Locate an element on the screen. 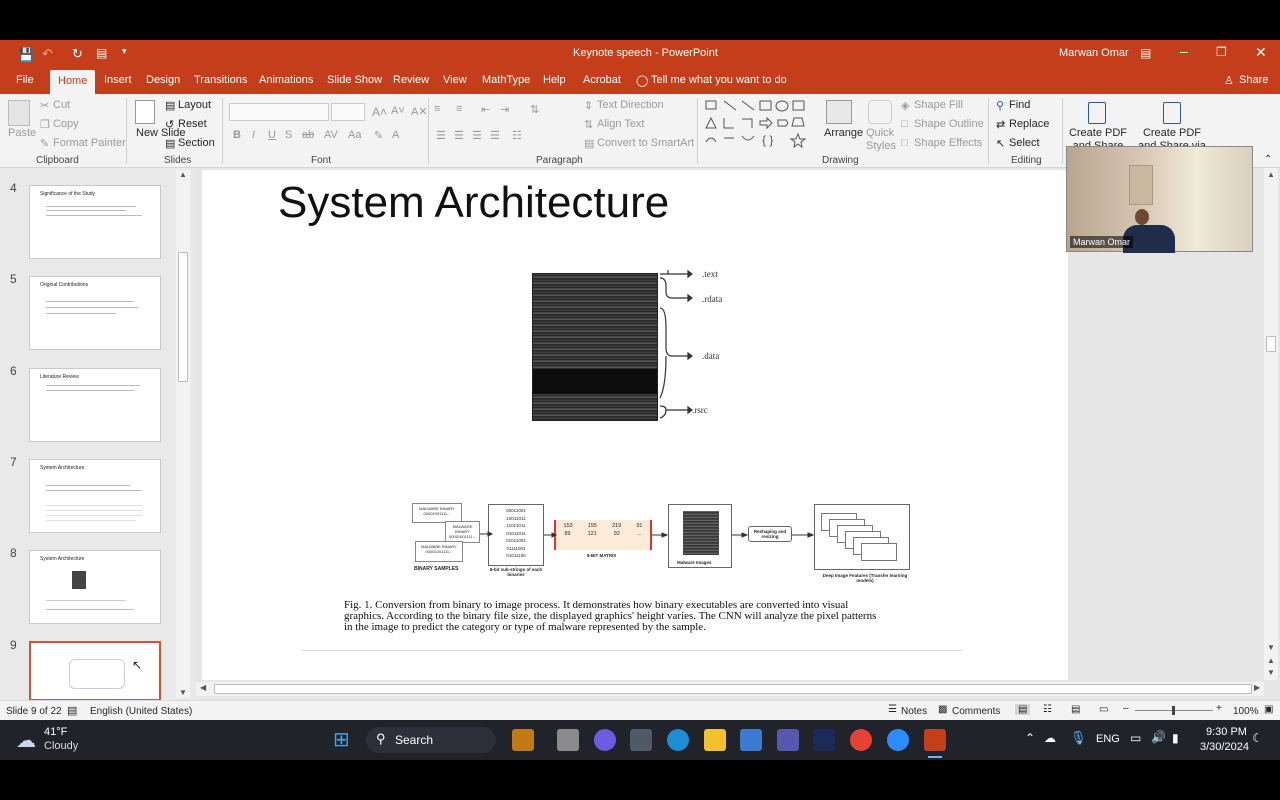  arrange-icon is located at coordinates (839, 112).